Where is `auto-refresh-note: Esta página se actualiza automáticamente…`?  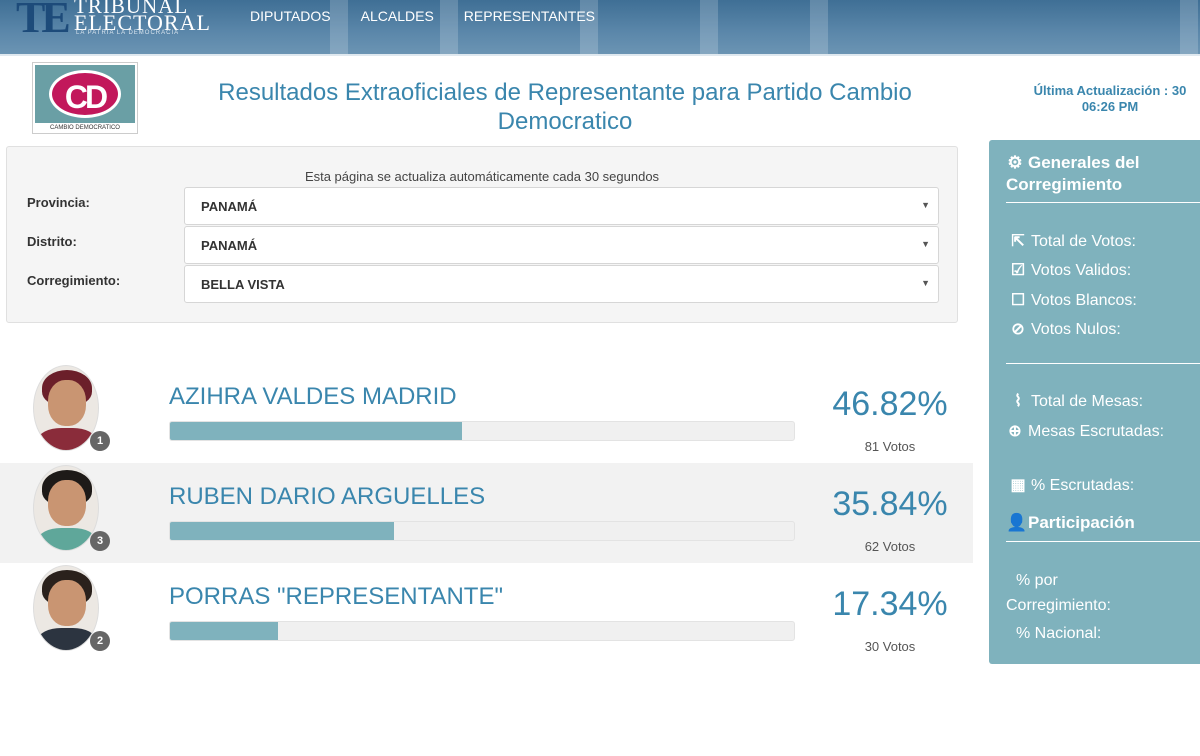 auto-refresh-note: Esta página se actualiza automáticamente… is located at coordinates (482, 176).